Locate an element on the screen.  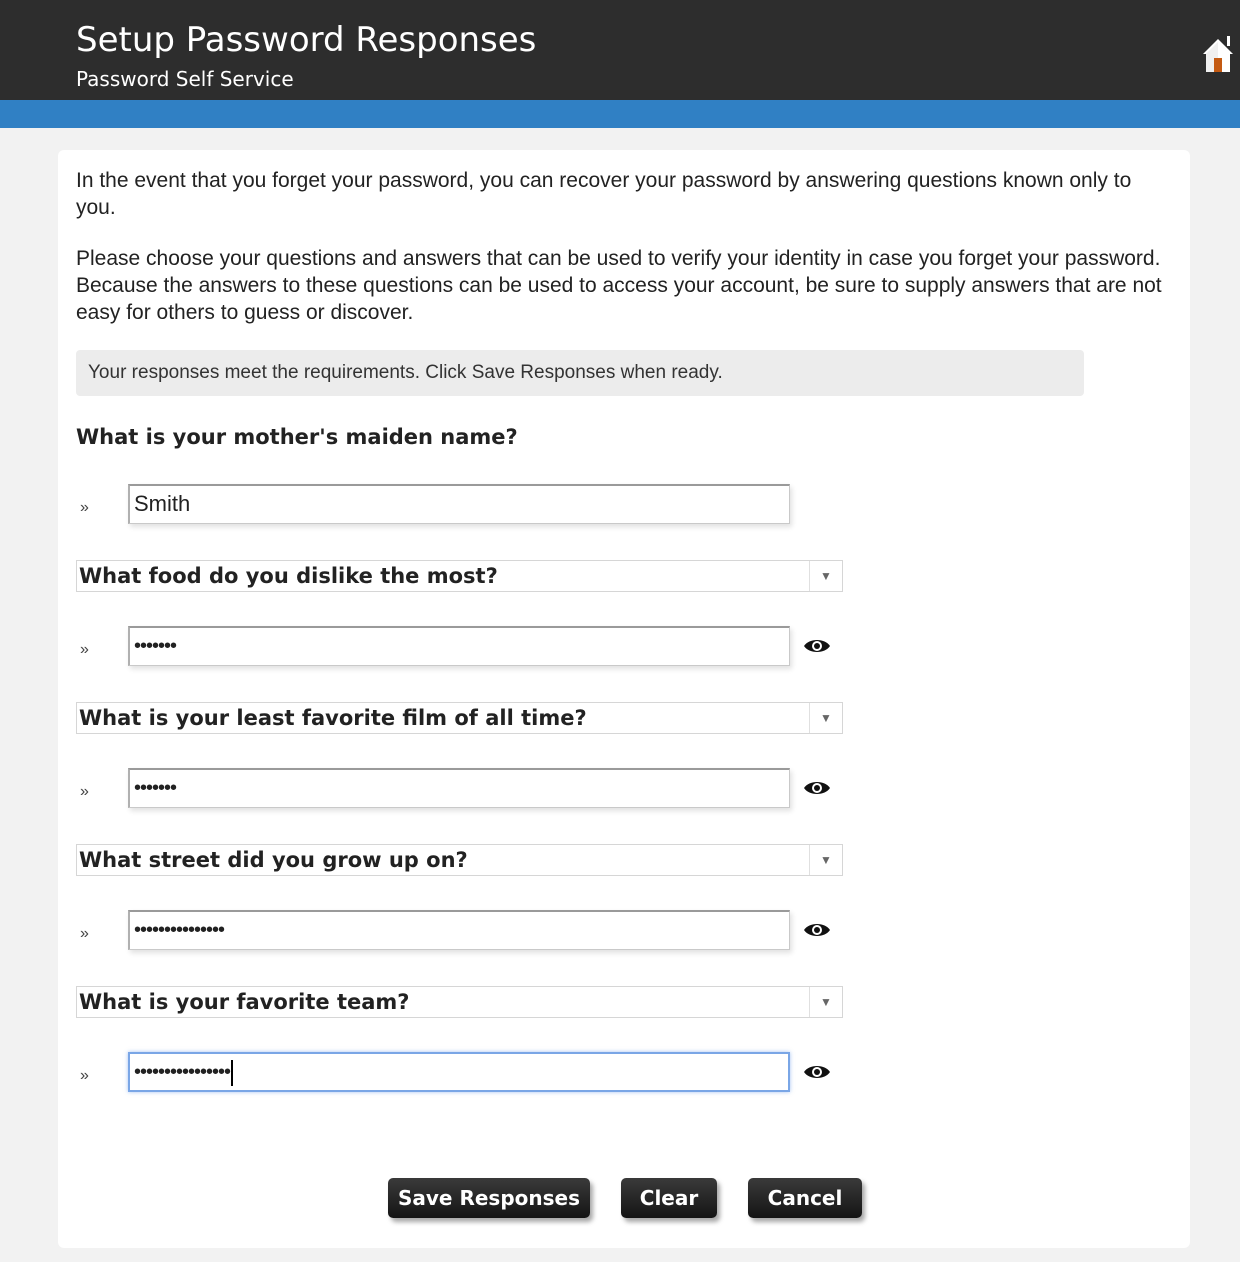
answer-input-2: ••••••• is located at coordinates (459, 646).